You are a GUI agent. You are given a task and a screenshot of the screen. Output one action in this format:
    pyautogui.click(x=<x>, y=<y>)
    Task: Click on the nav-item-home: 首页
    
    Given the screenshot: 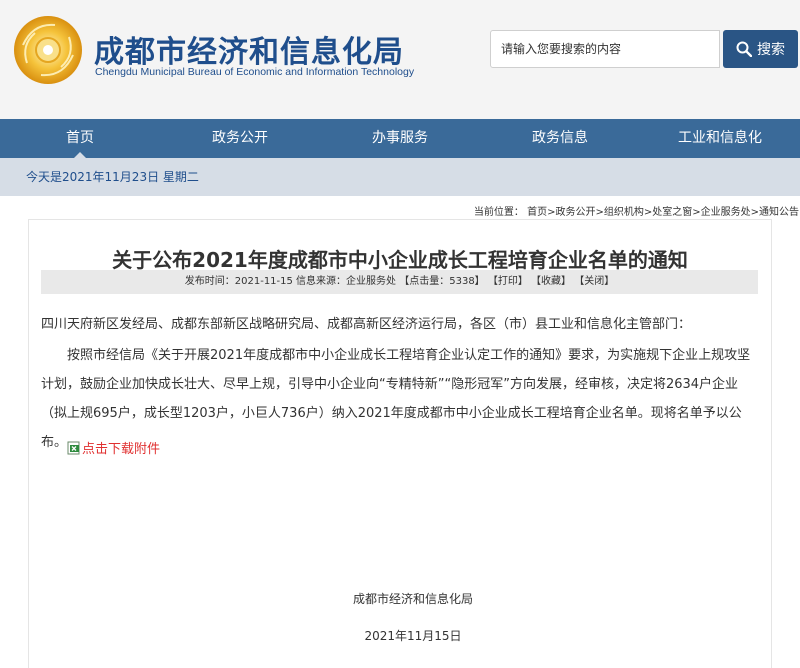 What is the action you would take?
    pyautogui.click(x=80, y=138)
    